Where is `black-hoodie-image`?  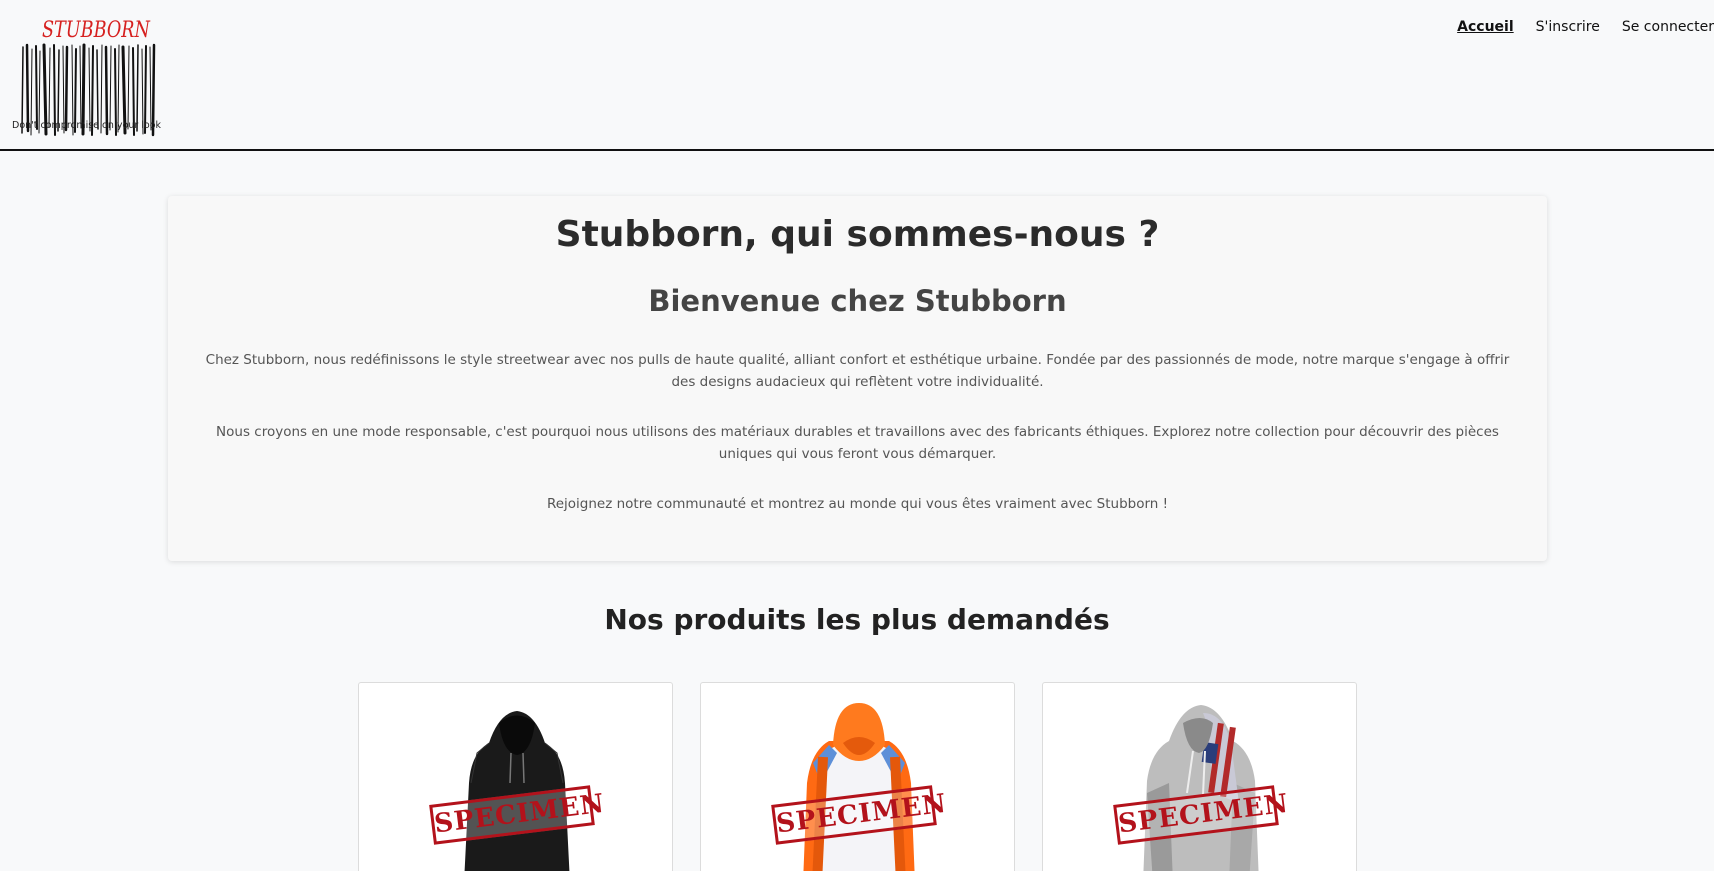
black-hoodie-image is located at coordinates (517, 791).